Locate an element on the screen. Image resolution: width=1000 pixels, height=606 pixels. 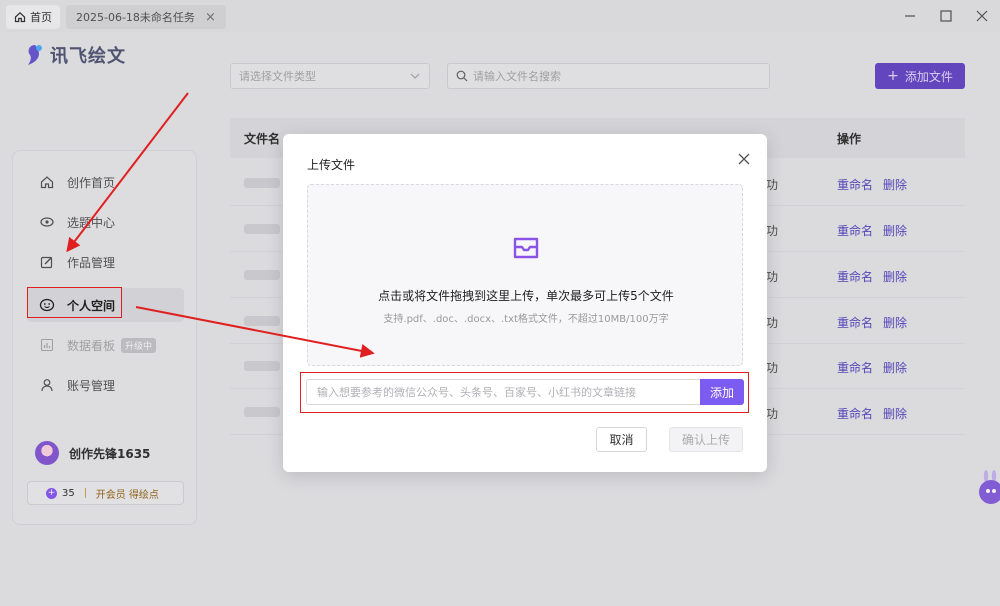
dialog-title: 上传文件 is located at coordinates (331, 165).